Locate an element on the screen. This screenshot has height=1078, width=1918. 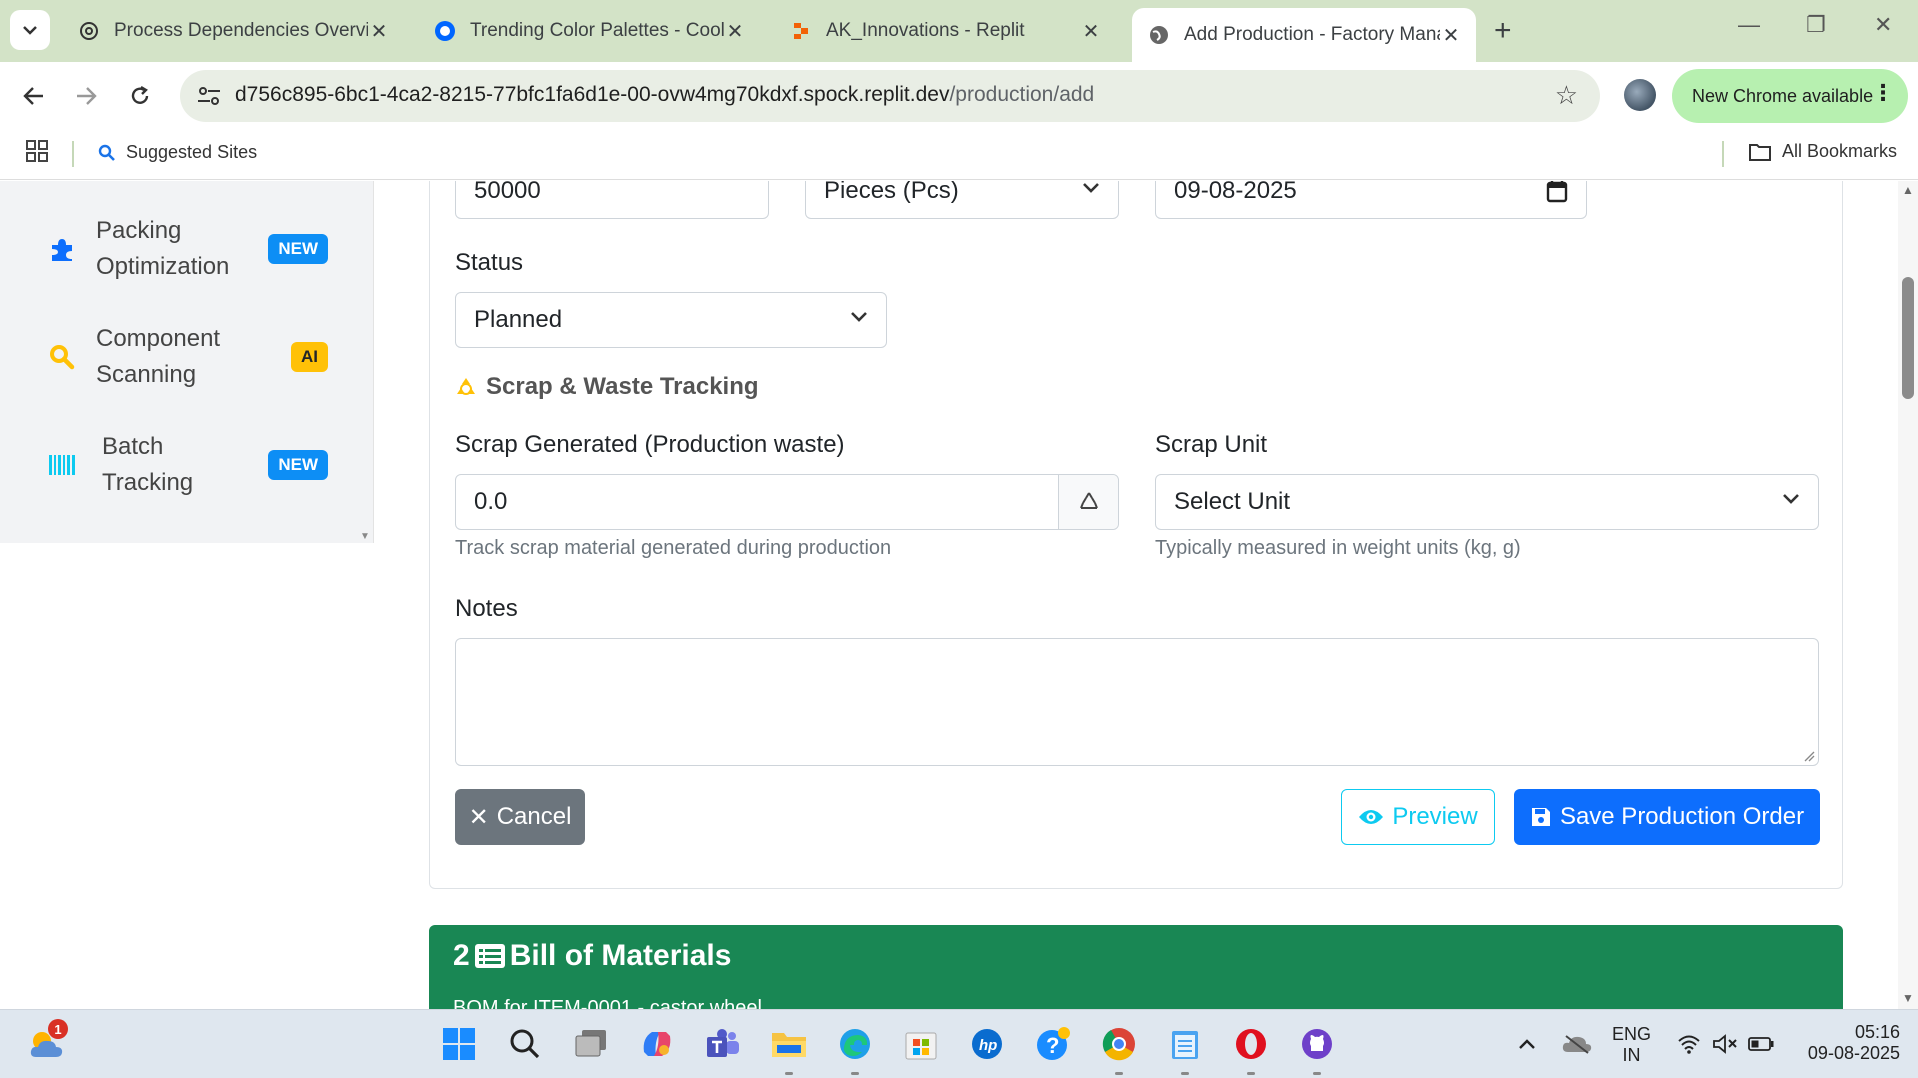
eye-icon is located at coordinates (1371, 817).